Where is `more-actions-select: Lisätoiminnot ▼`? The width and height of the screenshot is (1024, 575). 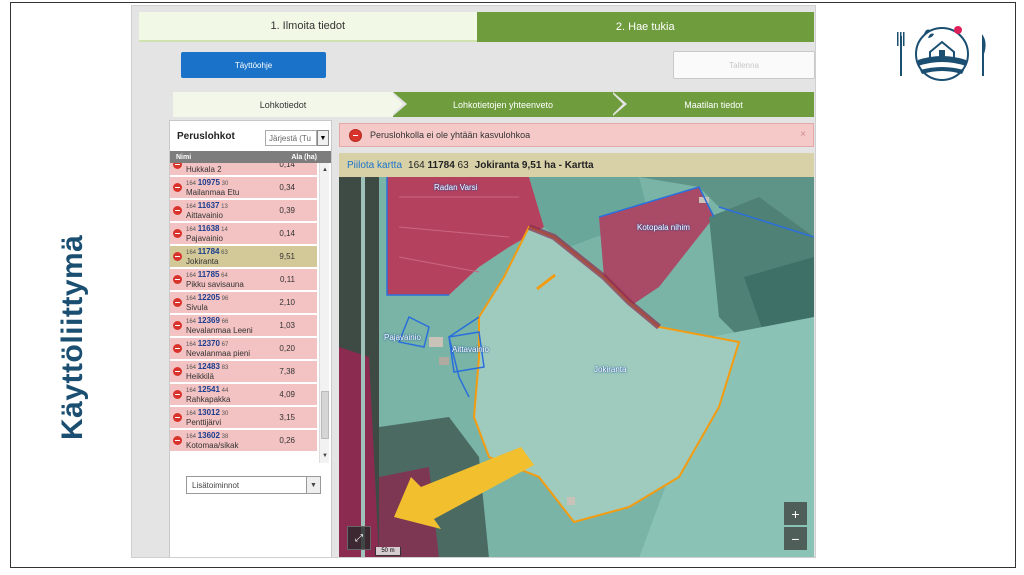 more-actions-select: Lisätoiminnot ▼ is located at coordinates (253, 485).